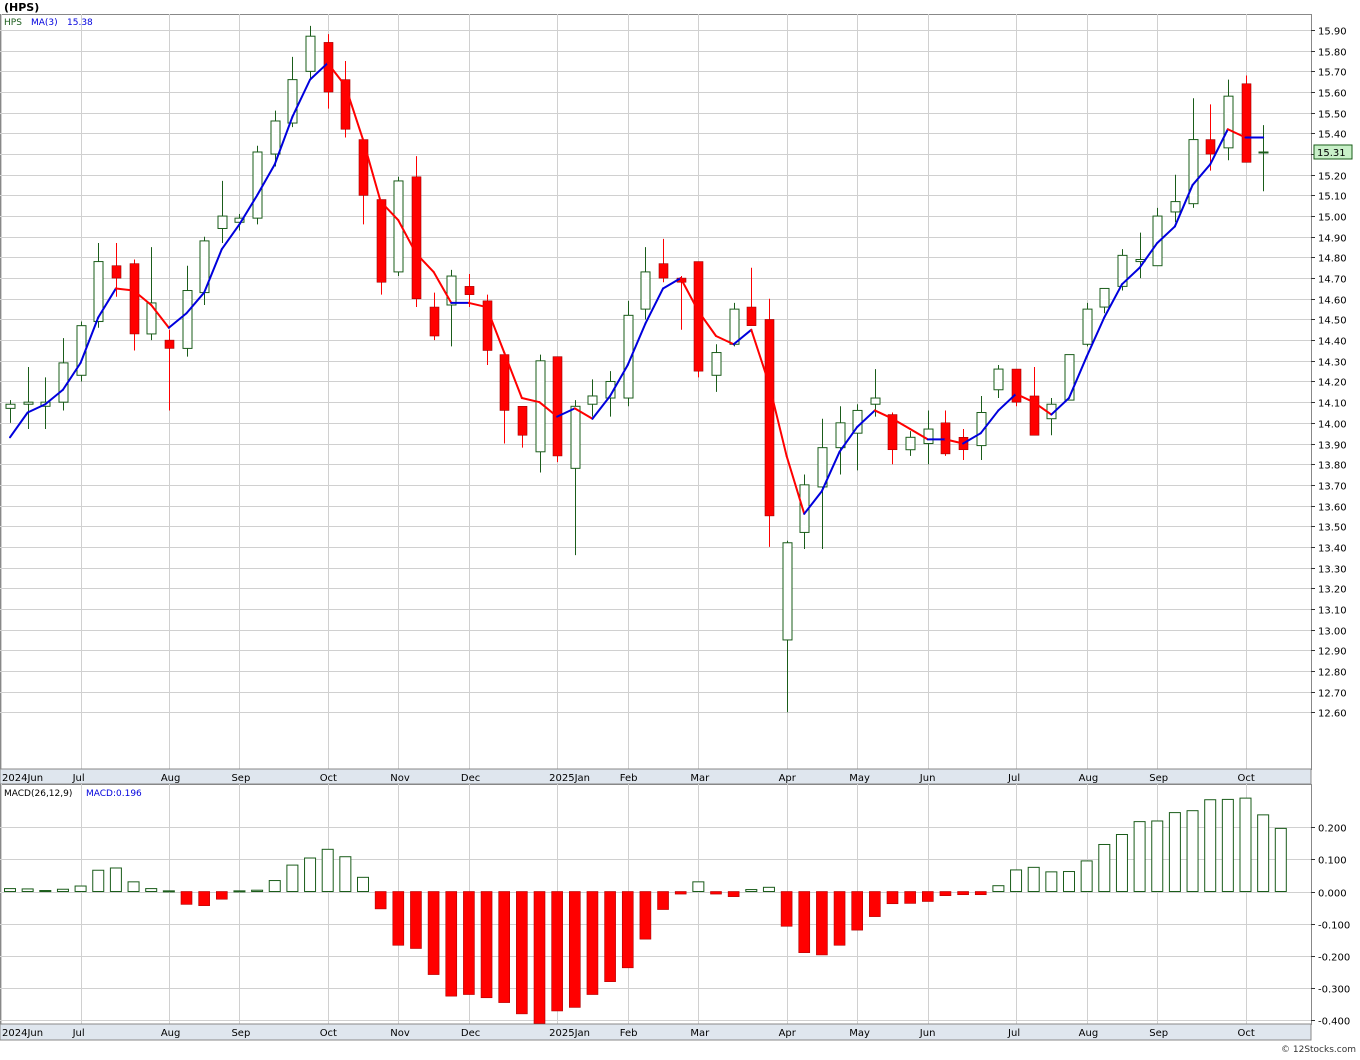  What do you see at coordinates (1332, 673) in the screenshot?
I see `price-tick-label: 12.80` at bounding box center [1332, 673].